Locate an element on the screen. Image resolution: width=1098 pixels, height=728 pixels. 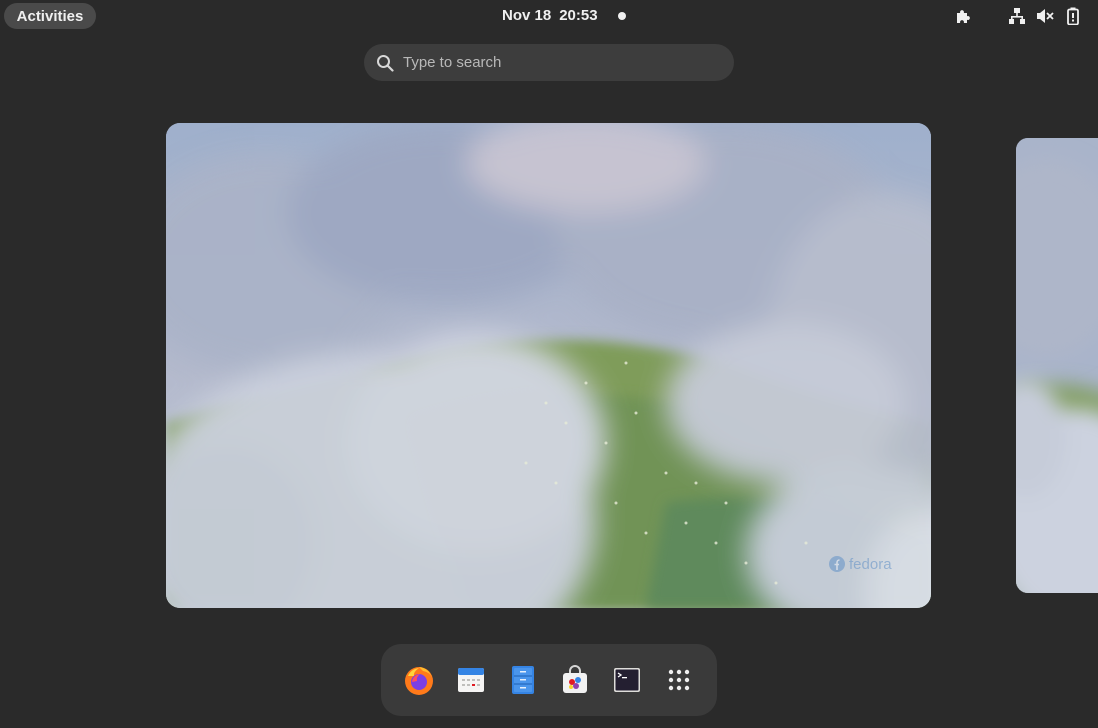
volume-muted-icon is located at coordinates (1045, 16).